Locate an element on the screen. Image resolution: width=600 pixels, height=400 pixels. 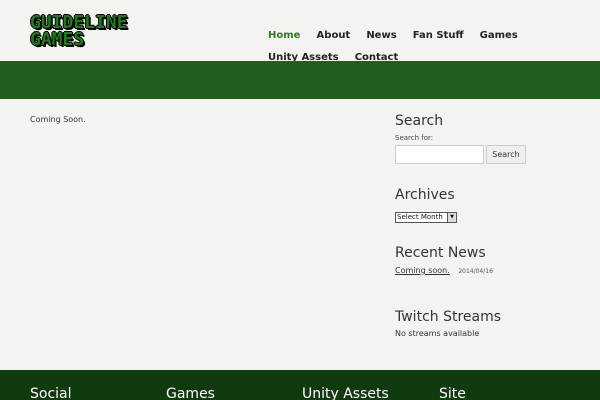
recent-news-widget: Recent News Coming soon. 2014/04/16 is located at coordinates (485, 259).